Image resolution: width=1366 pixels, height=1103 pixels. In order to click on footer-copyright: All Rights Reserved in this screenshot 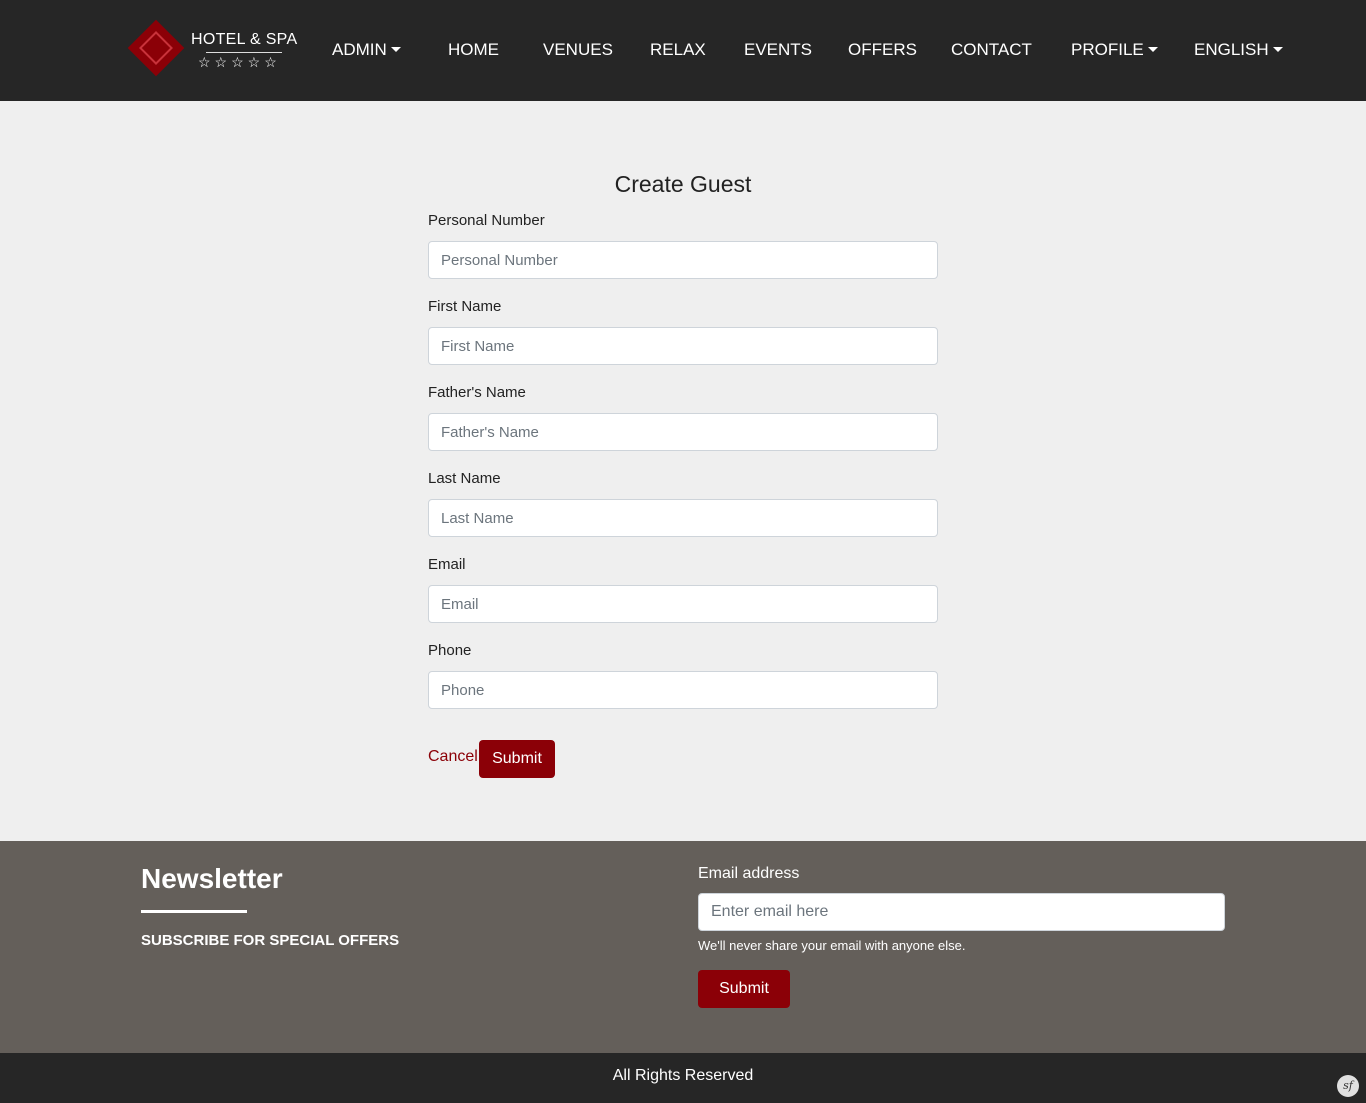, I will do `click(683, 1075)`.